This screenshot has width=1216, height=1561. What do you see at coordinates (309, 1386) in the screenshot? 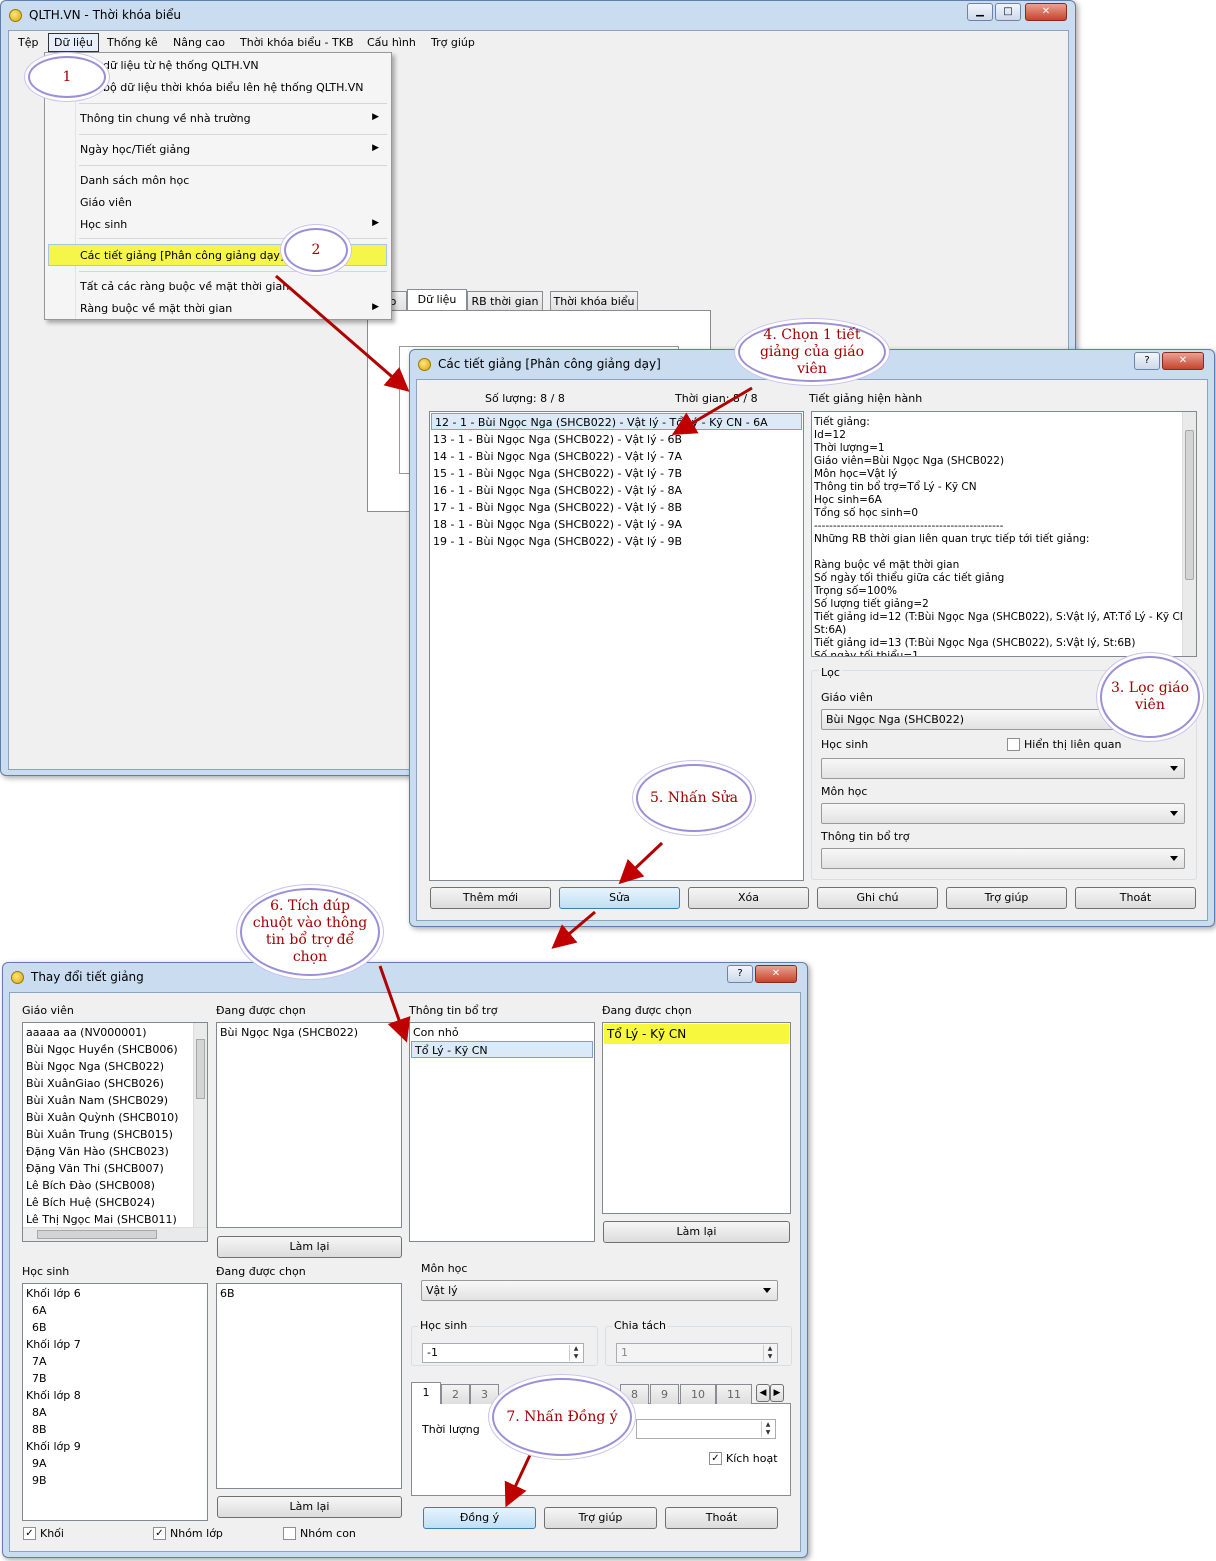
I see `selected-students-list: 6B` at bounding box center [309, 1386].